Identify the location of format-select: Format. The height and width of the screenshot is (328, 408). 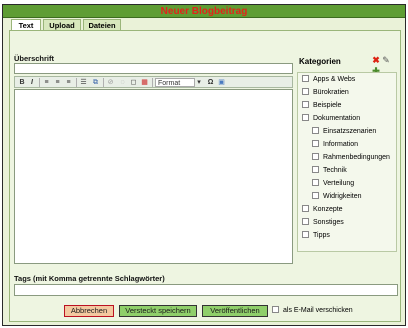
(175, 82).